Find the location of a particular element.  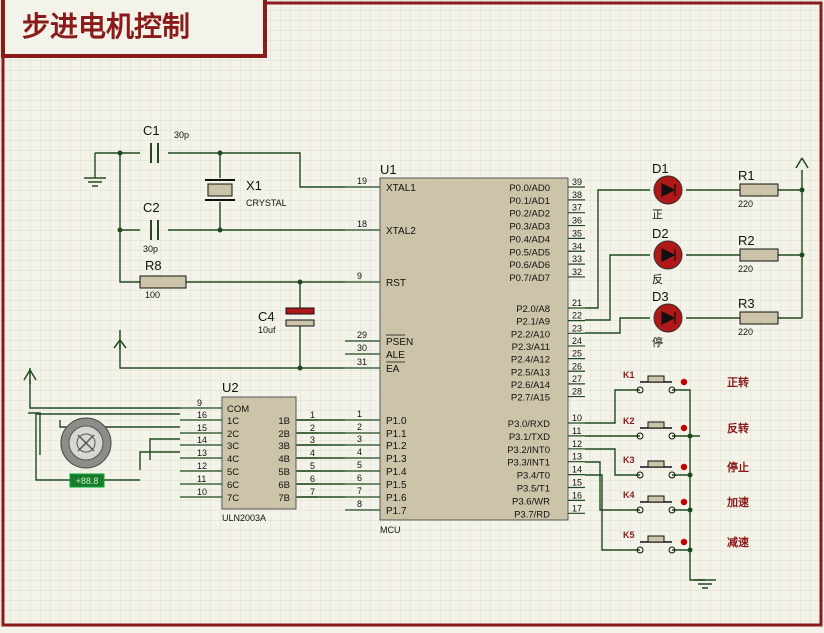

mcu-pin-number: 36 is located at coordinates (577, 221).